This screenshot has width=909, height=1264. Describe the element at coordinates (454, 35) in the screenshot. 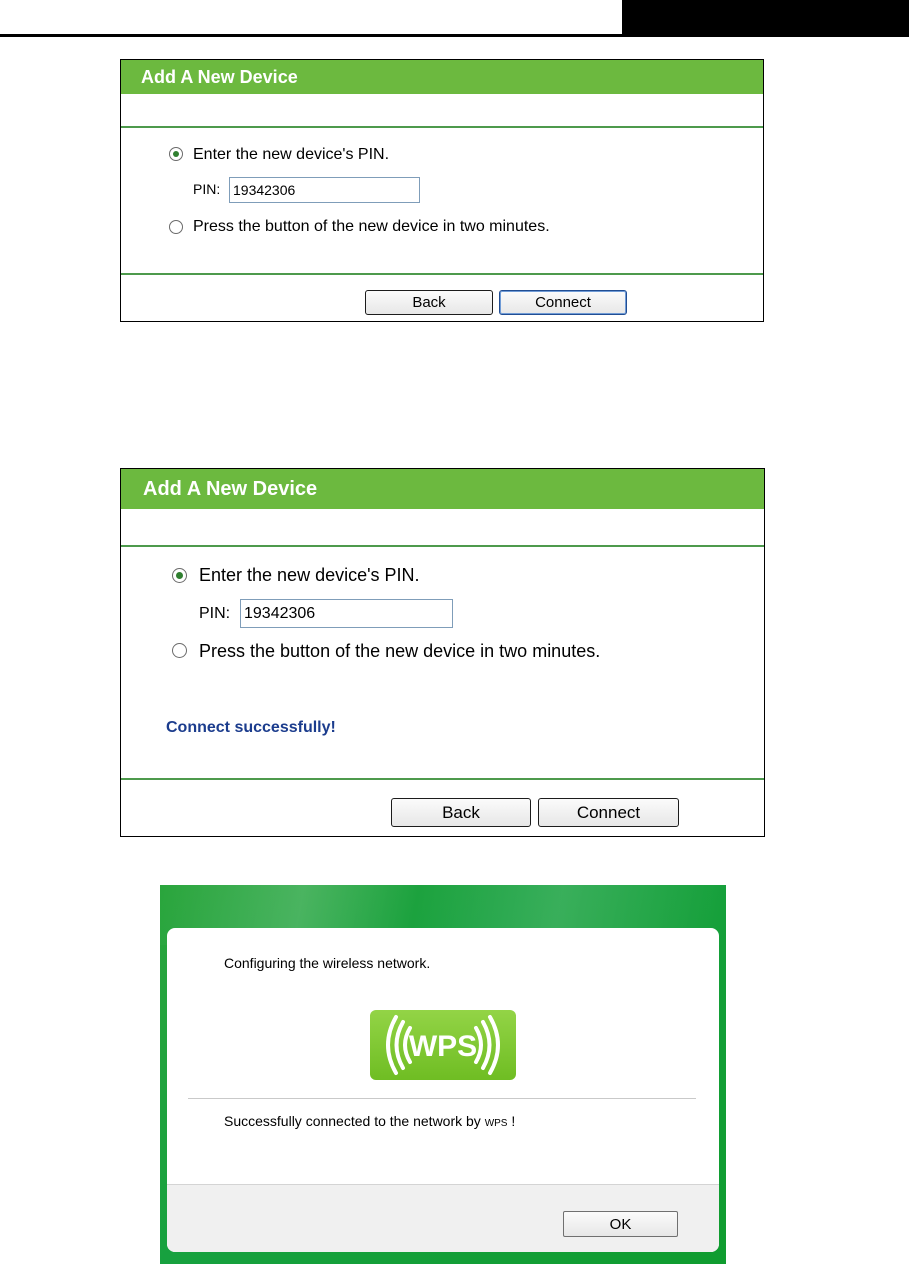

I see `header-rule` at that location.